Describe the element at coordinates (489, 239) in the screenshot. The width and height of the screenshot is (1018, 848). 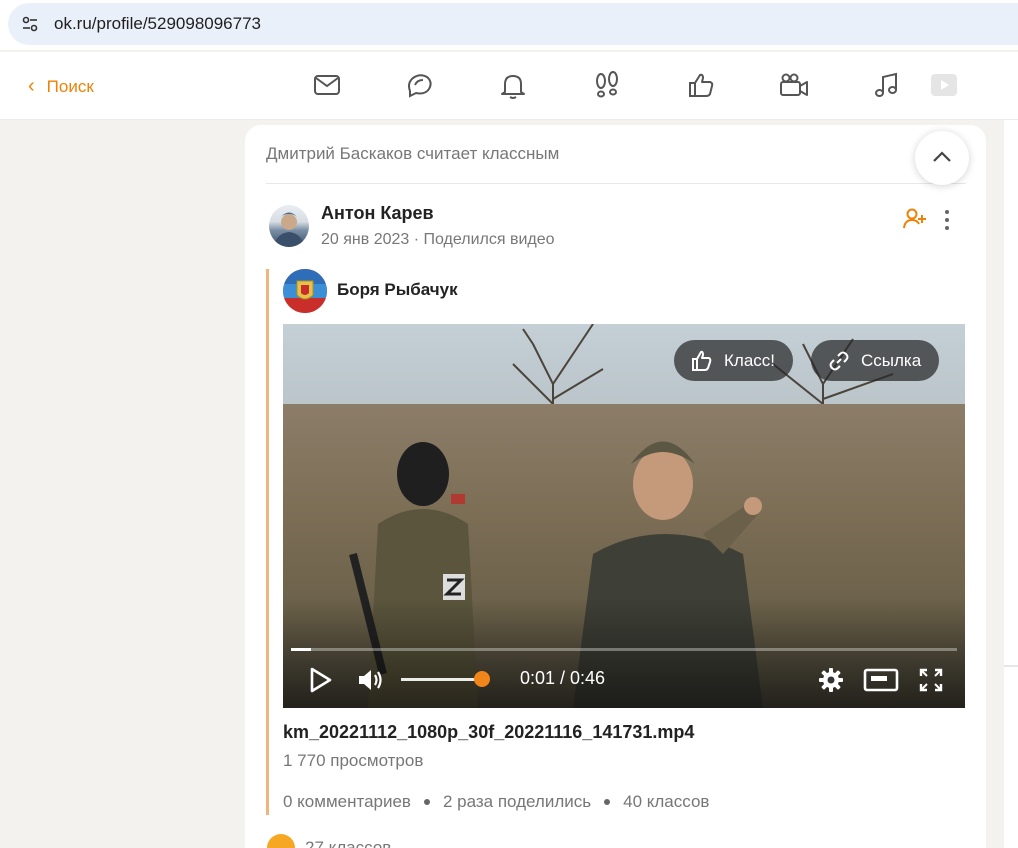
I see `post-action: Поделился видео` at that location.